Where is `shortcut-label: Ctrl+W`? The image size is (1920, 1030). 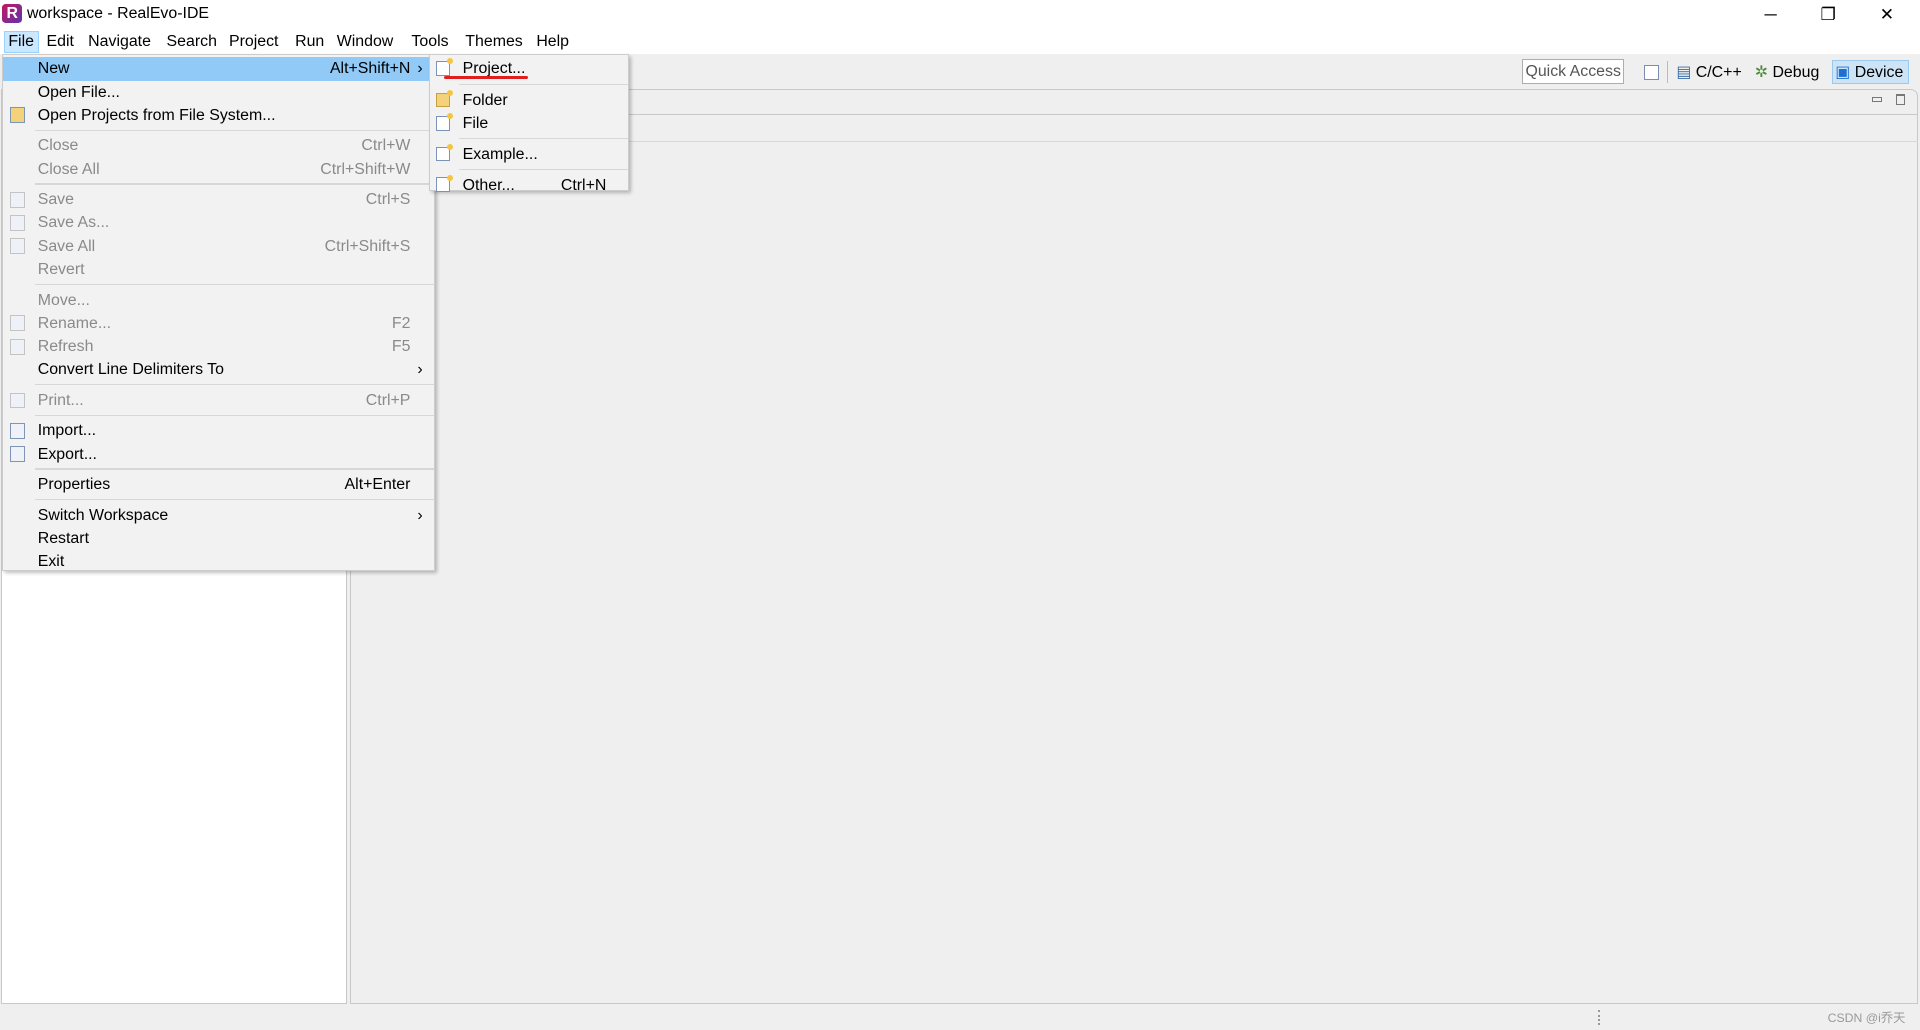 shortcut-label: Ctrl+W is located at coordinates (386, 146).